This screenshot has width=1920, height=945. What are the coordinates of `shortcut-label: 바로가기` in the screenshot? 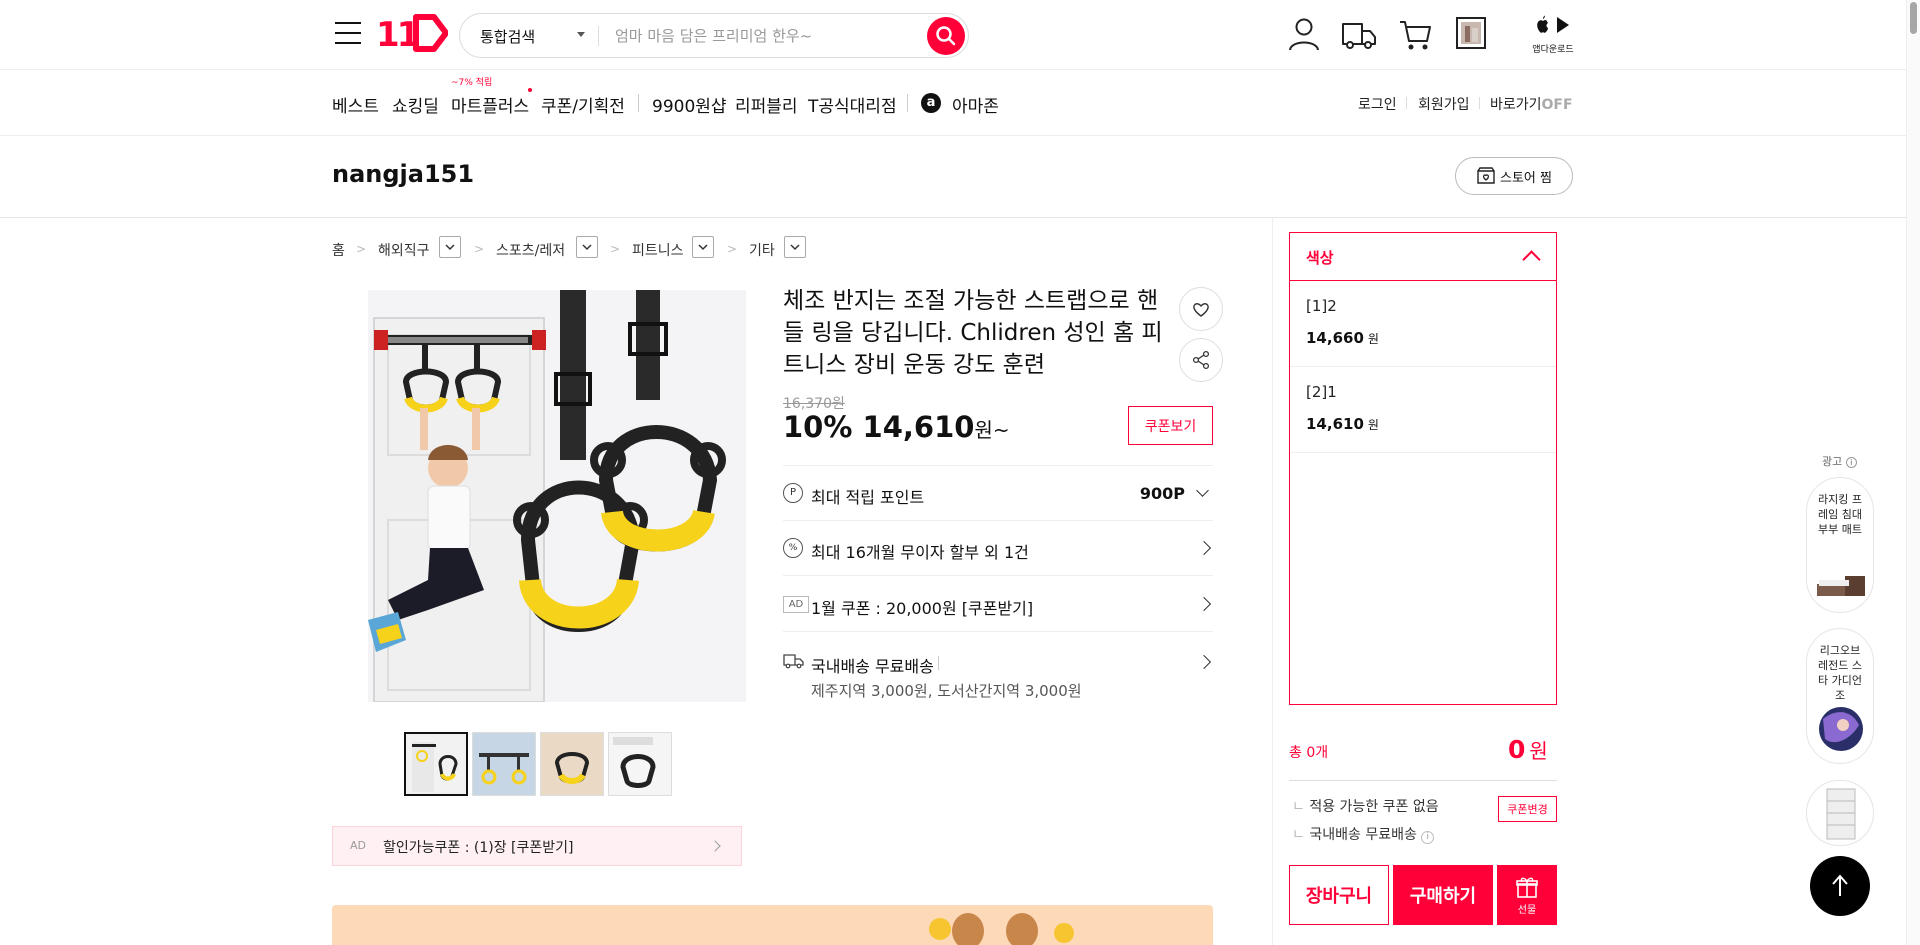 It's located at (1516, 105).